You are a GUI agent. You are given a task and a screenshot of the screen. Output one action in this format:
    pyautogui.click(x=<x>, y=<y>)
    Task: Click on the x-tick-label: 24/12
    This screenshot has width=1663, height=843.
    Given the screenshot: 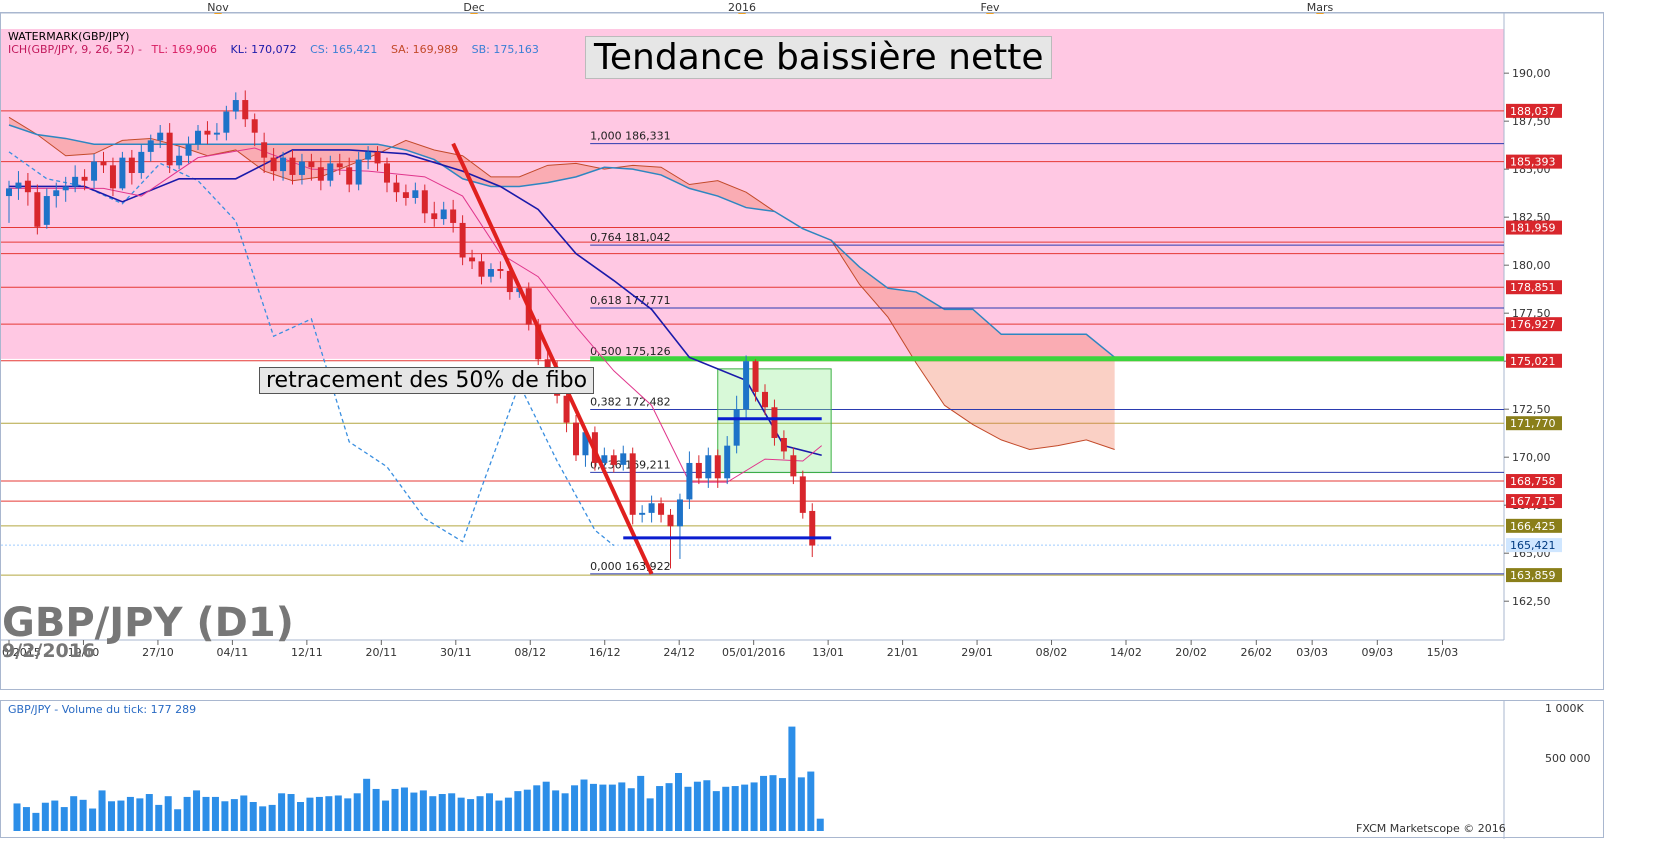 What is the action you would take?
    pyautogui.click(x=679, y=652)
    